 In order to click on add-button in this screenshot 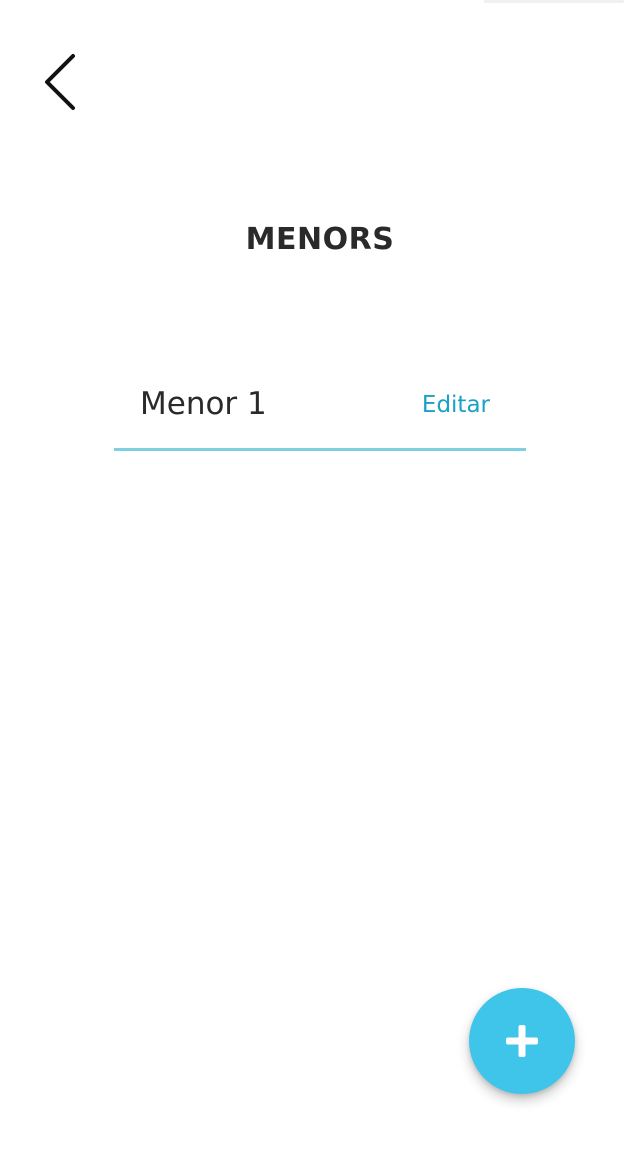, I will do `click(522, 1041)`.